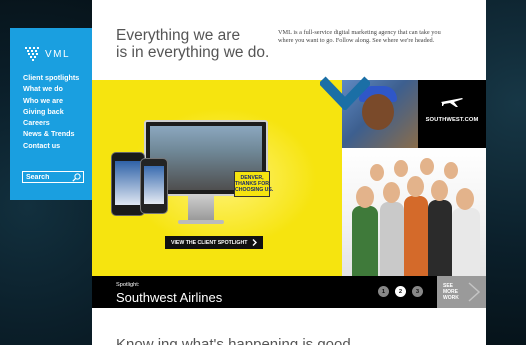 The width and height of the screenshot is (526, 345). What do you see at coordinates (51, 100) in the screenshot?
I see `nav-item-who-we-are: Who we are` at bounding box center [51, 100].